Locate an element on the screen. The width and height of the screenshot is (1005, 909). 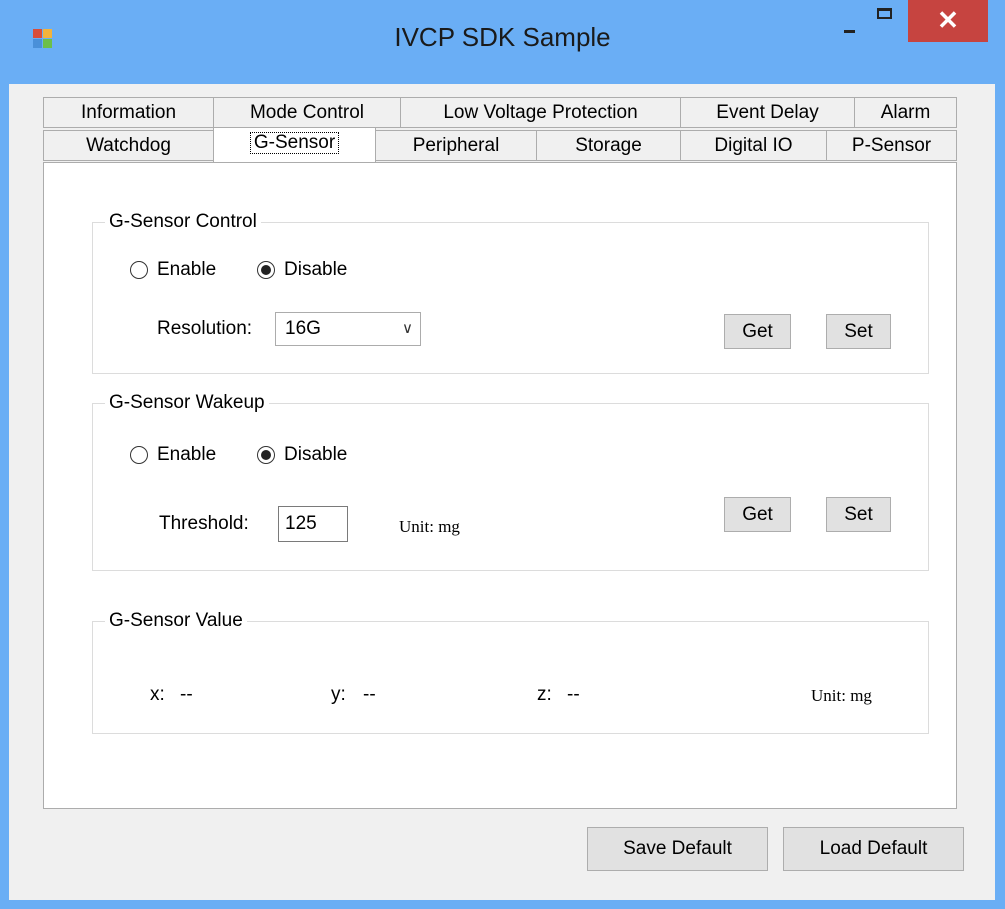
threshold-label: Threshold: is located at coordinates (204, 523).